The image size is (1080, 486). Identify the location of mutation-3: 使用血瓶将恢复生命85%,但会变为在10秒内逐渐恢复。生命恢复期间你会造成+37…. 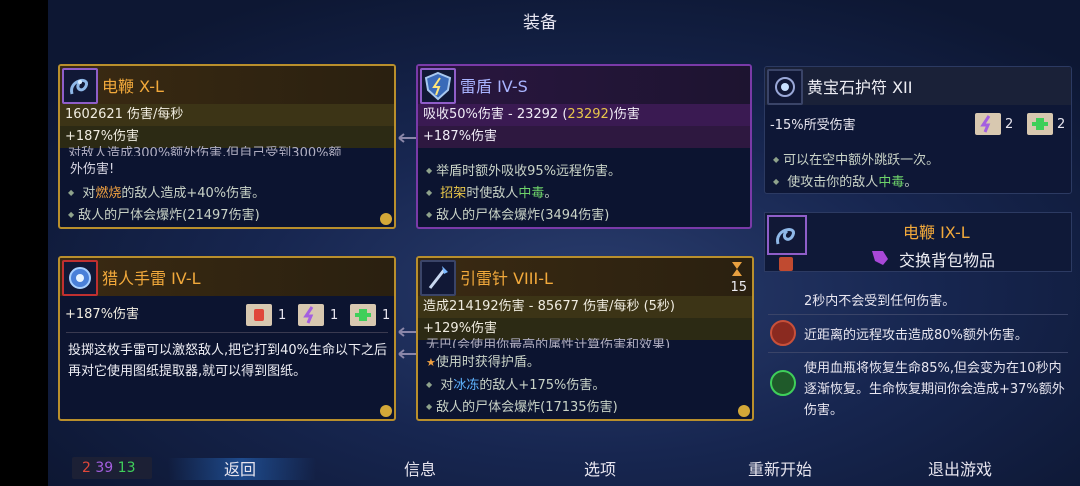
(934, 389).